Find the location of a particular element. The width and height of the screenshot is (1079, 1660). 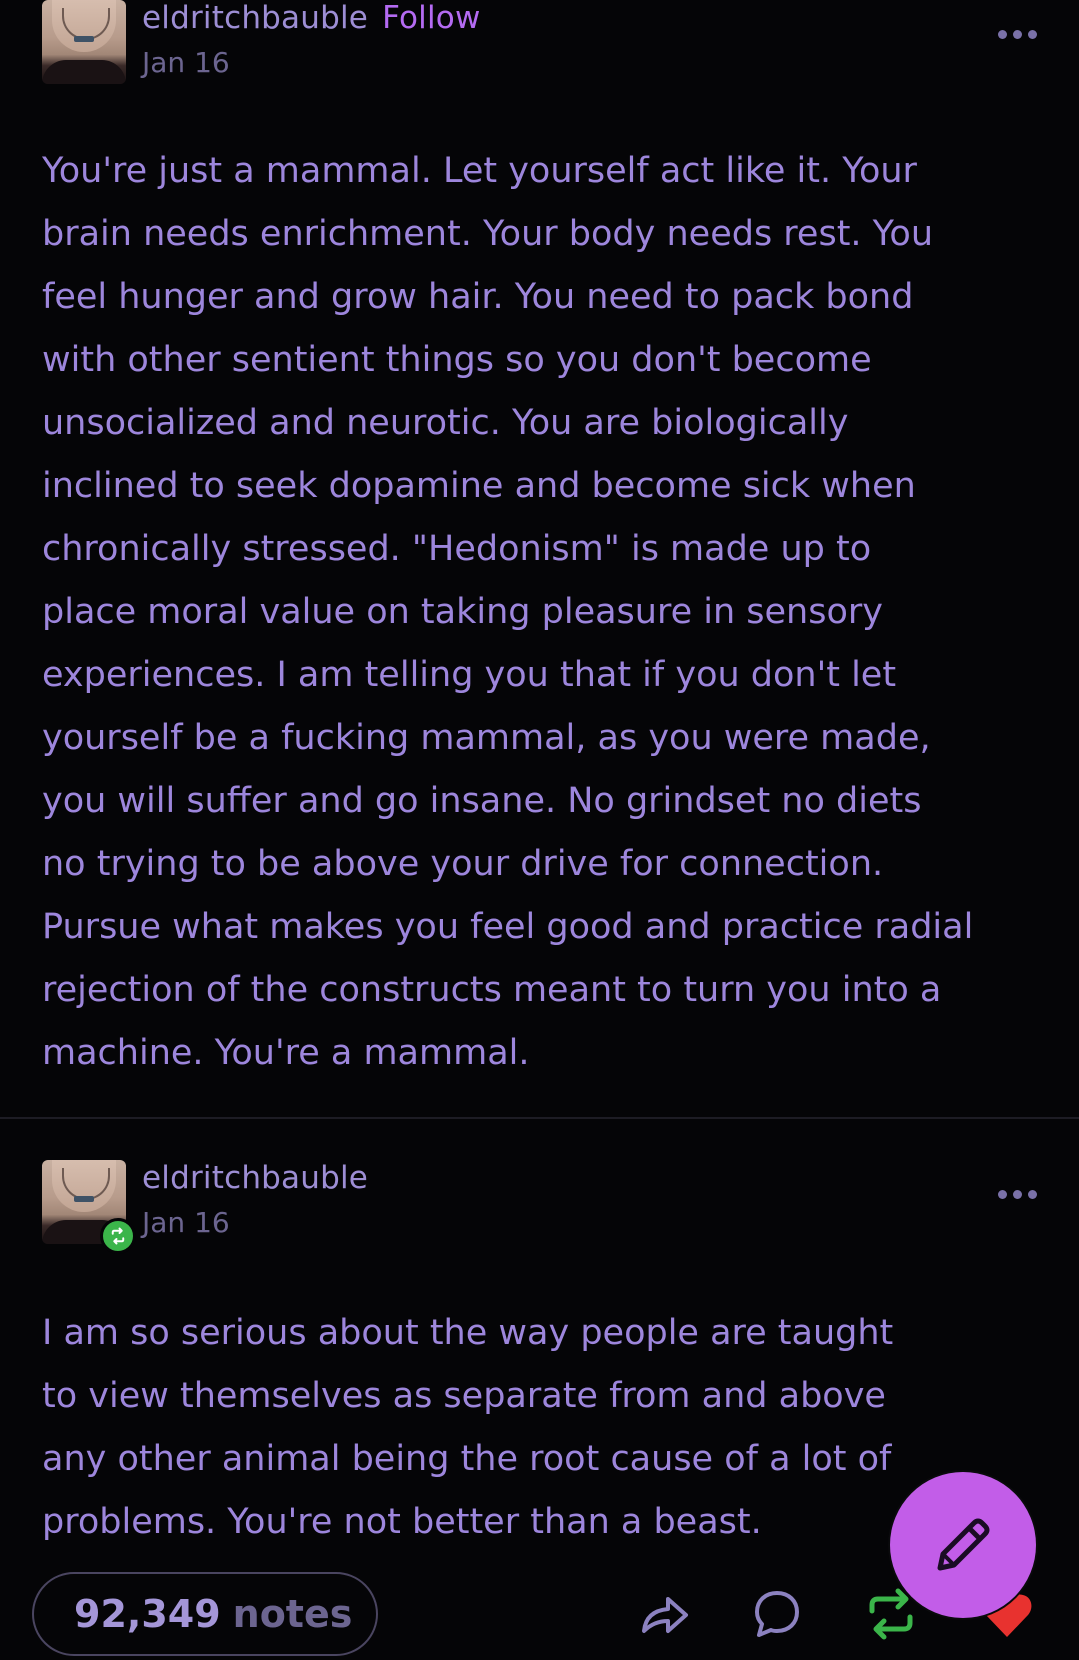

notes-button: 92,349 notes is located at coordinates (205, 1614).